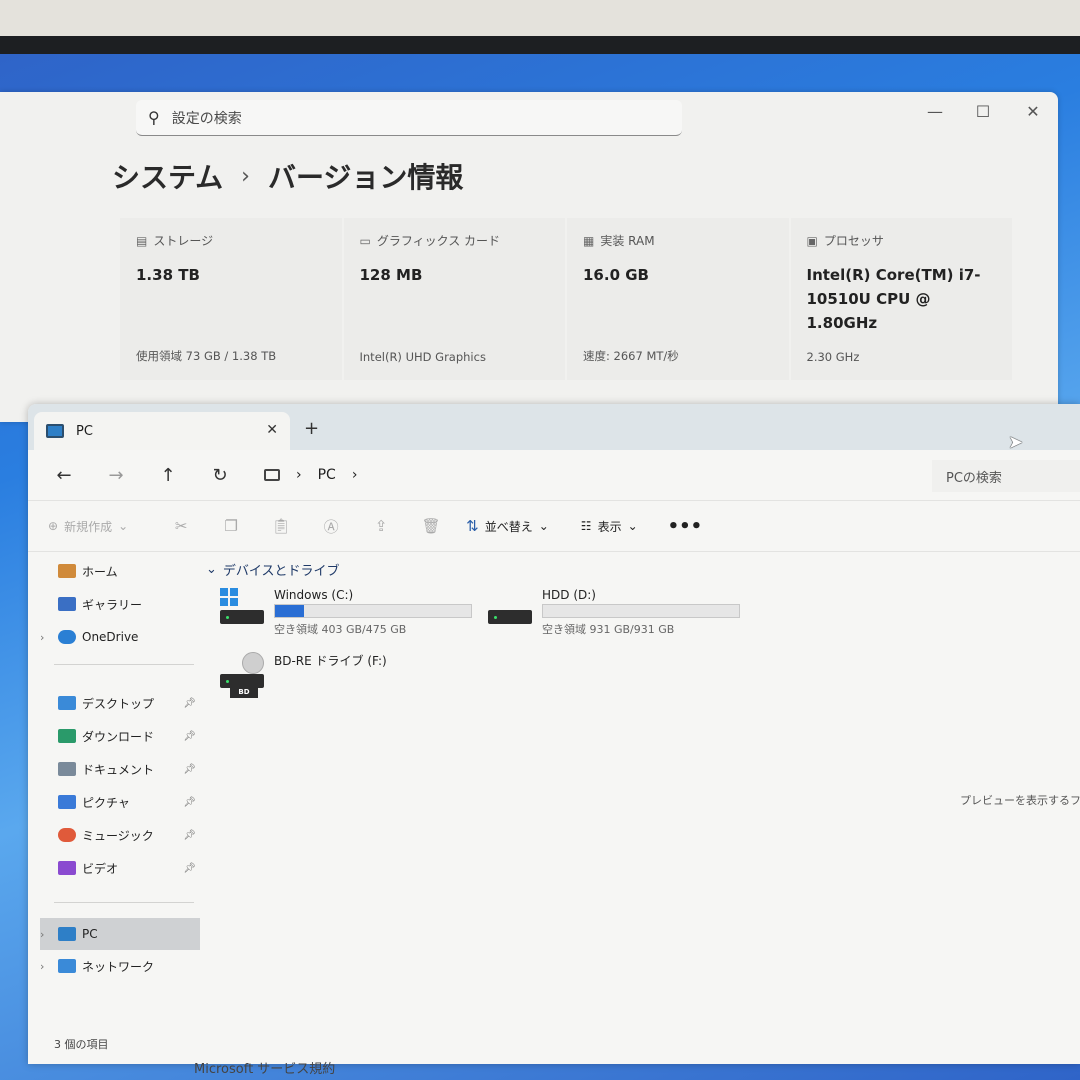 The height and width of the screenshot is (1080, 1080). Describe the element at coordinates (120, 835) in the screenshot. I see `sidebar-item-music: ミュージック 📌︎` at that location.